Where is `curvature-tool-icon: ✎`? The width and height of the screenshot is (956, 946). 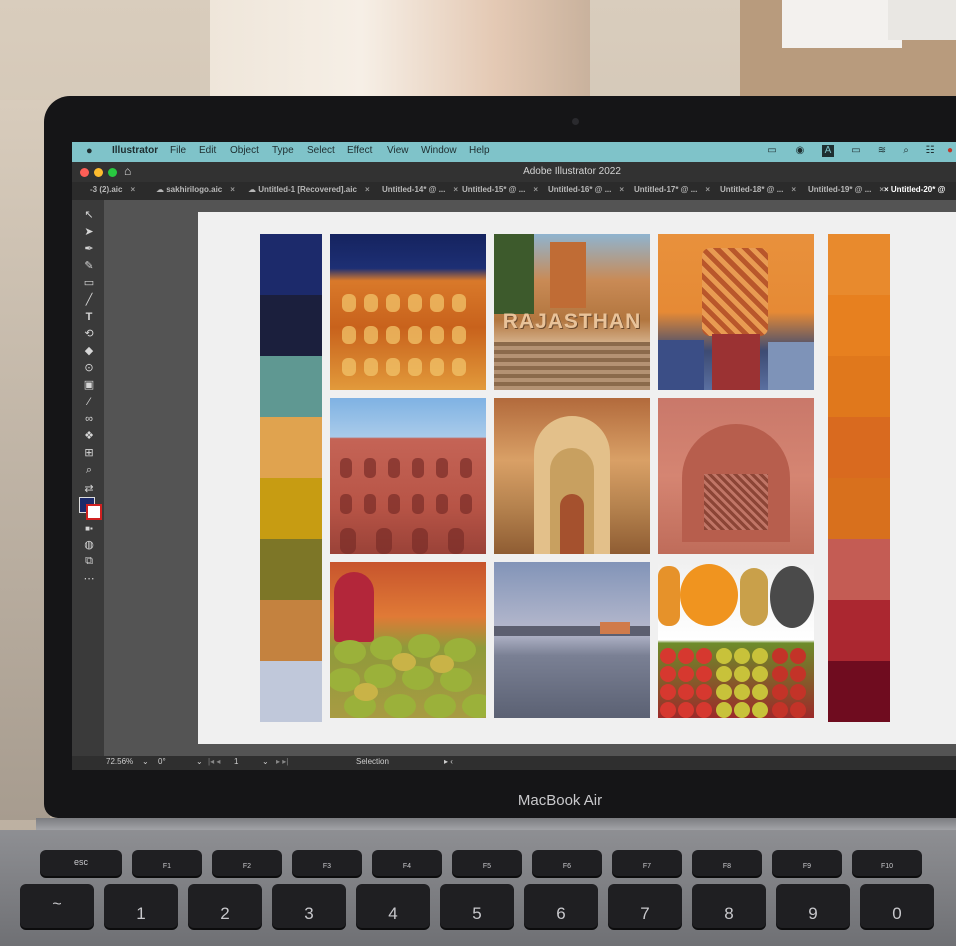 curvature-tool-icon: ✎ is located at coordinates (89, 266).